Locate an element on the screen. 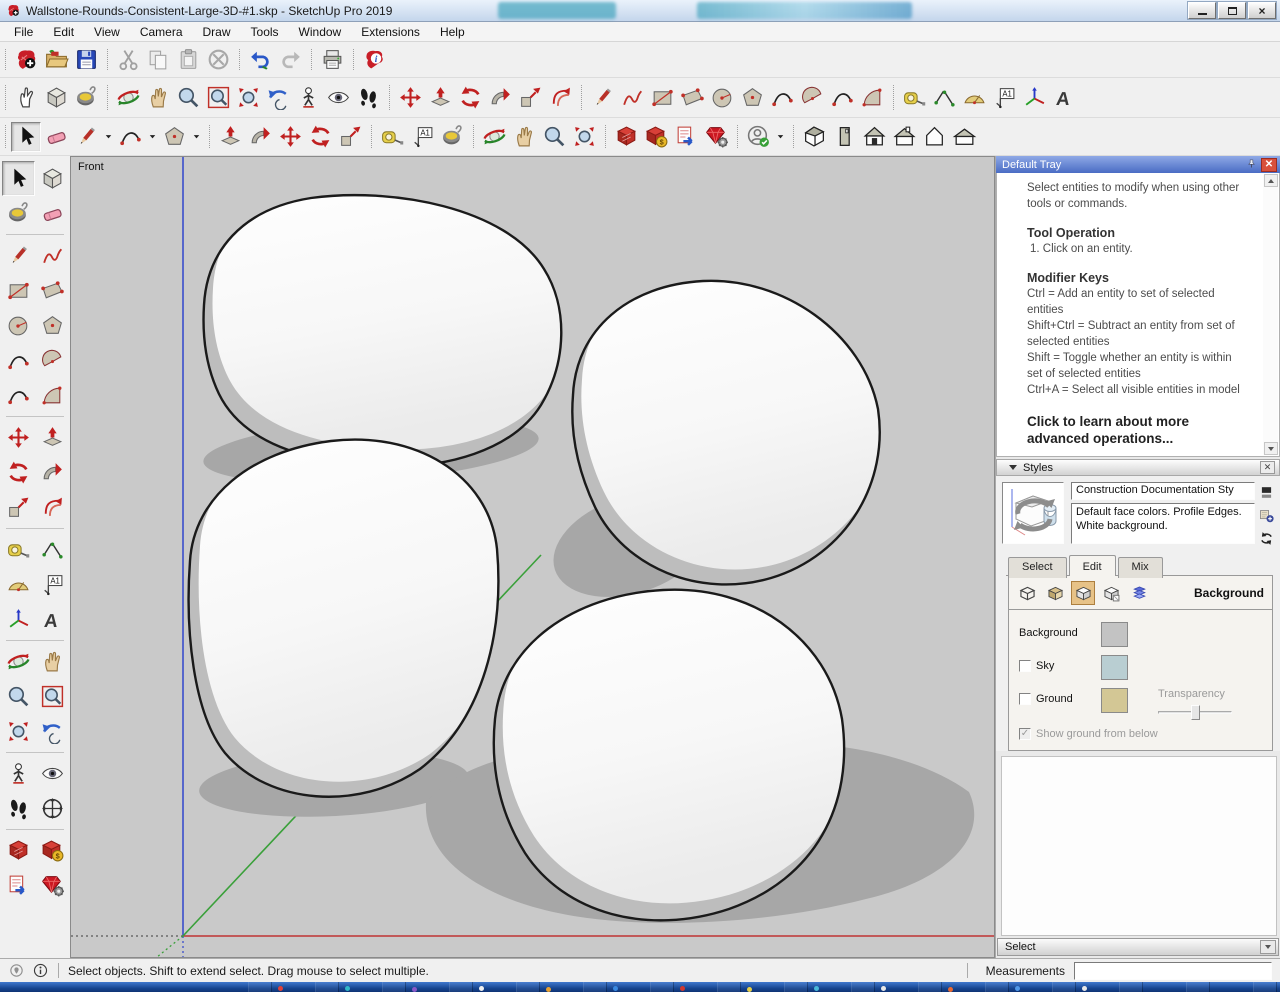 This screenshot has width=1280, height=992. line-button is located at coordinates (86, 137).